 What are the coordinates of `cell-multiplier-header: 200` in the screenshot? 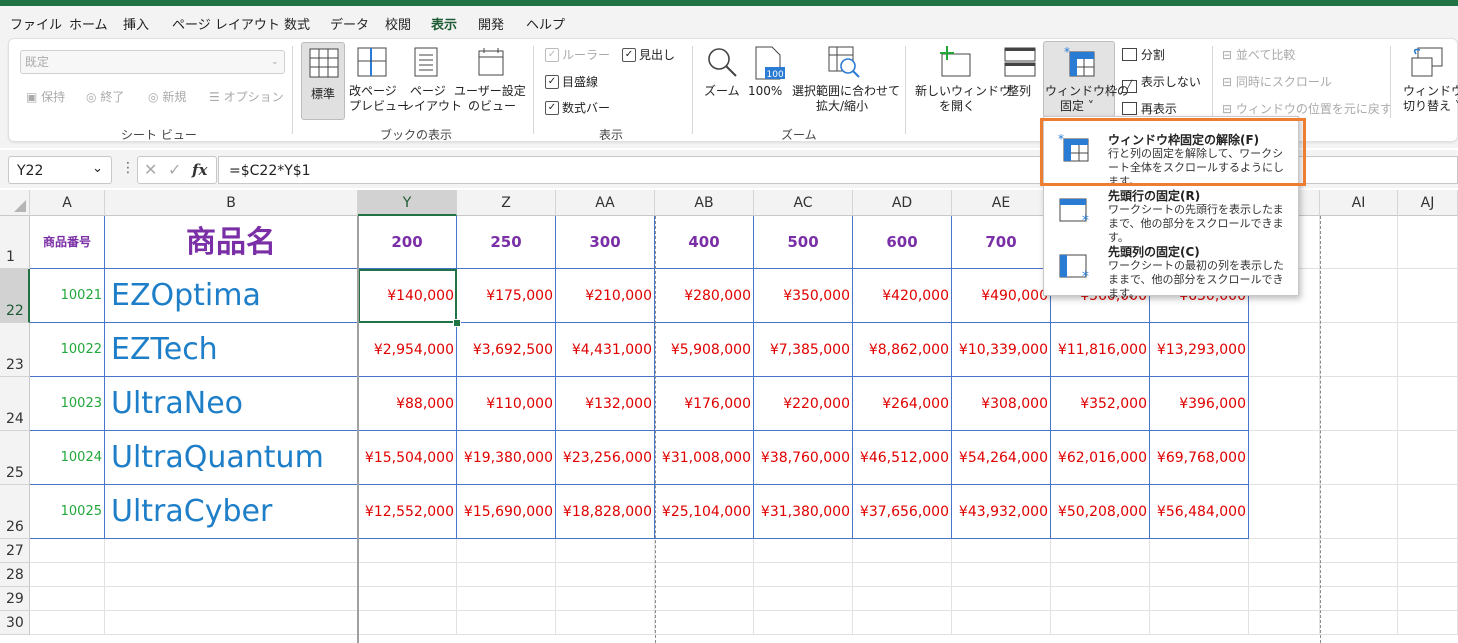 It's located at (407, 242).